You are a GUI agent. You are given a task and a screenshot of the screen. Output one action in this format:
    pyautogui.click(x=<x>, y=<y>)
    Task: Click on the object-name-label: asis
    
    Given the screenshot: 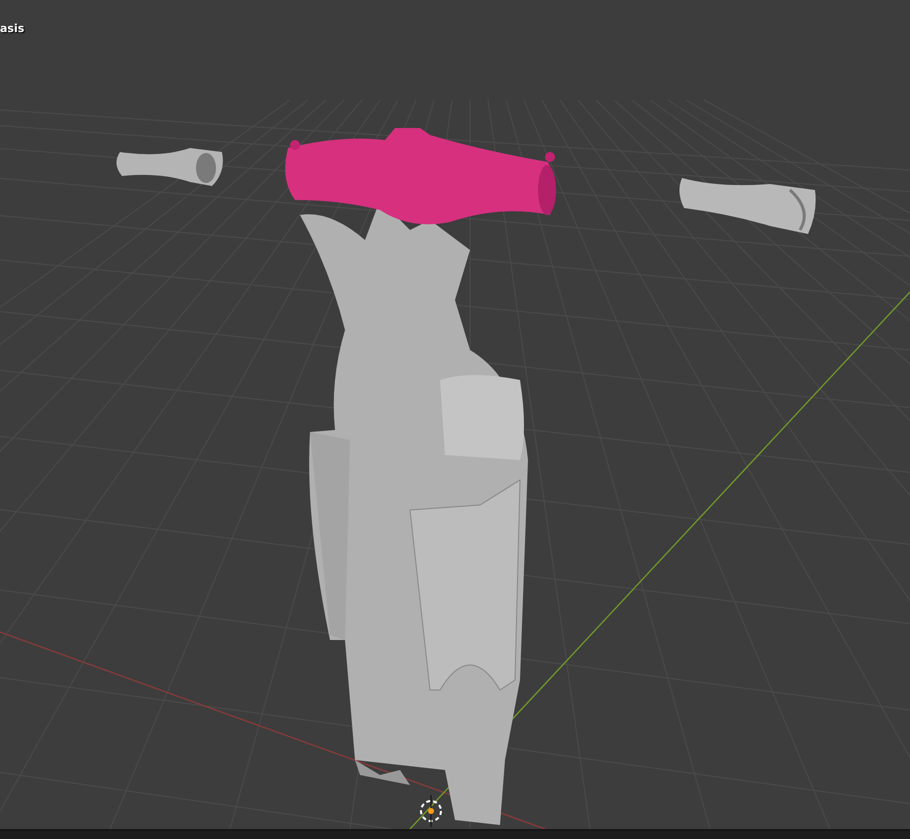 What is the action you would take?
    pyautogui.click(x=12, y=28)
    